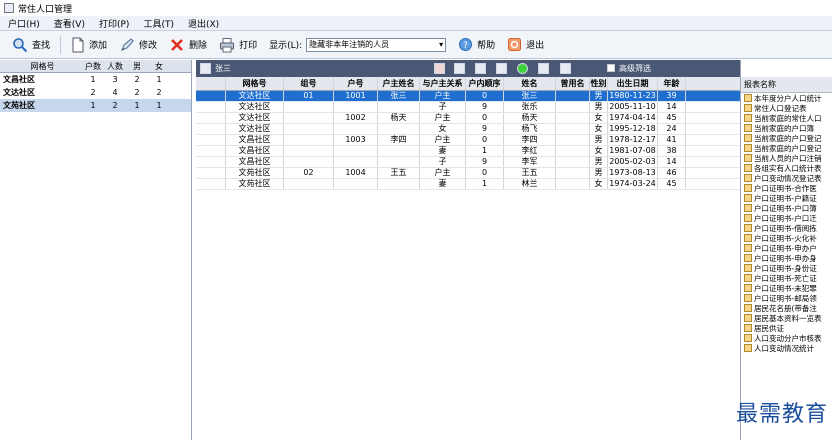 This screenshot has width=832, height=440. What do you see at coordinates (573, 83) in the screenshot?
I see `col-former-name: 曾用名` at bounding box center [573, 83].